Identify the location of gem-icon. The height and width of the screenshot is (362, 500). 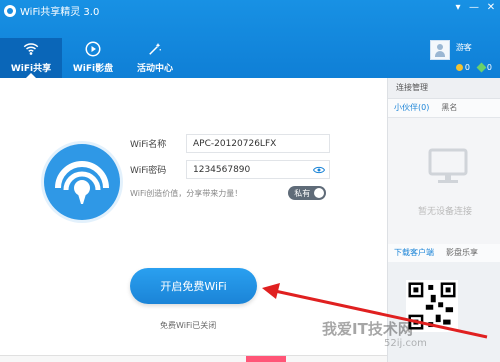
(481, 67).